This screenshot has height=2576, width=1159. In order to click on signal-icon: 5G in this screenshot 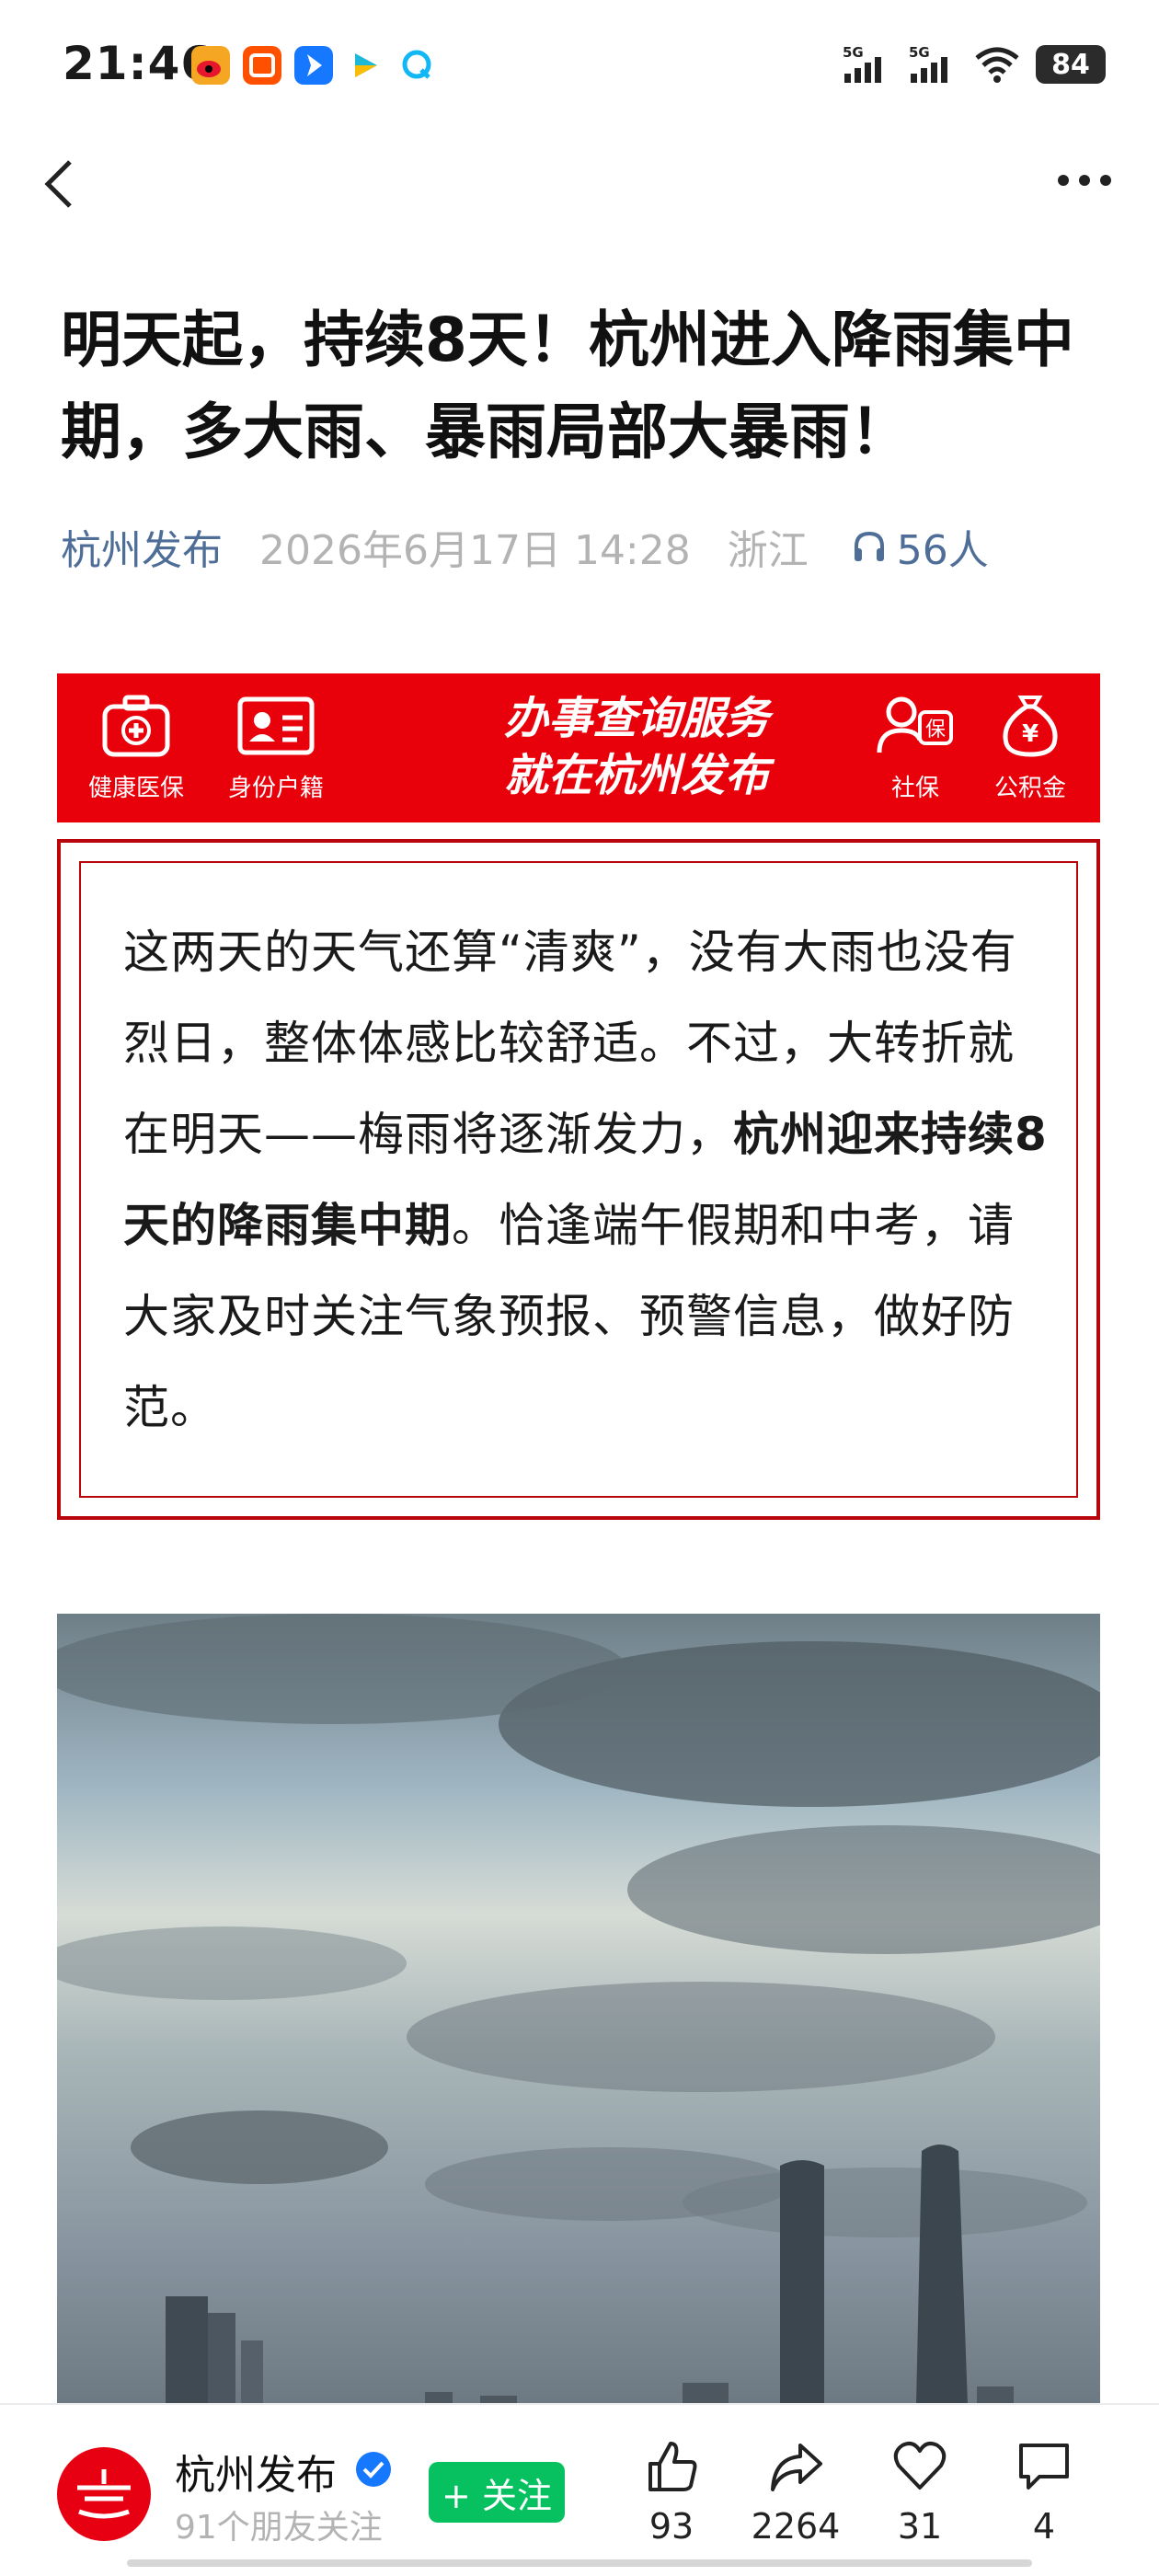, I will do `click(862, 63)`.